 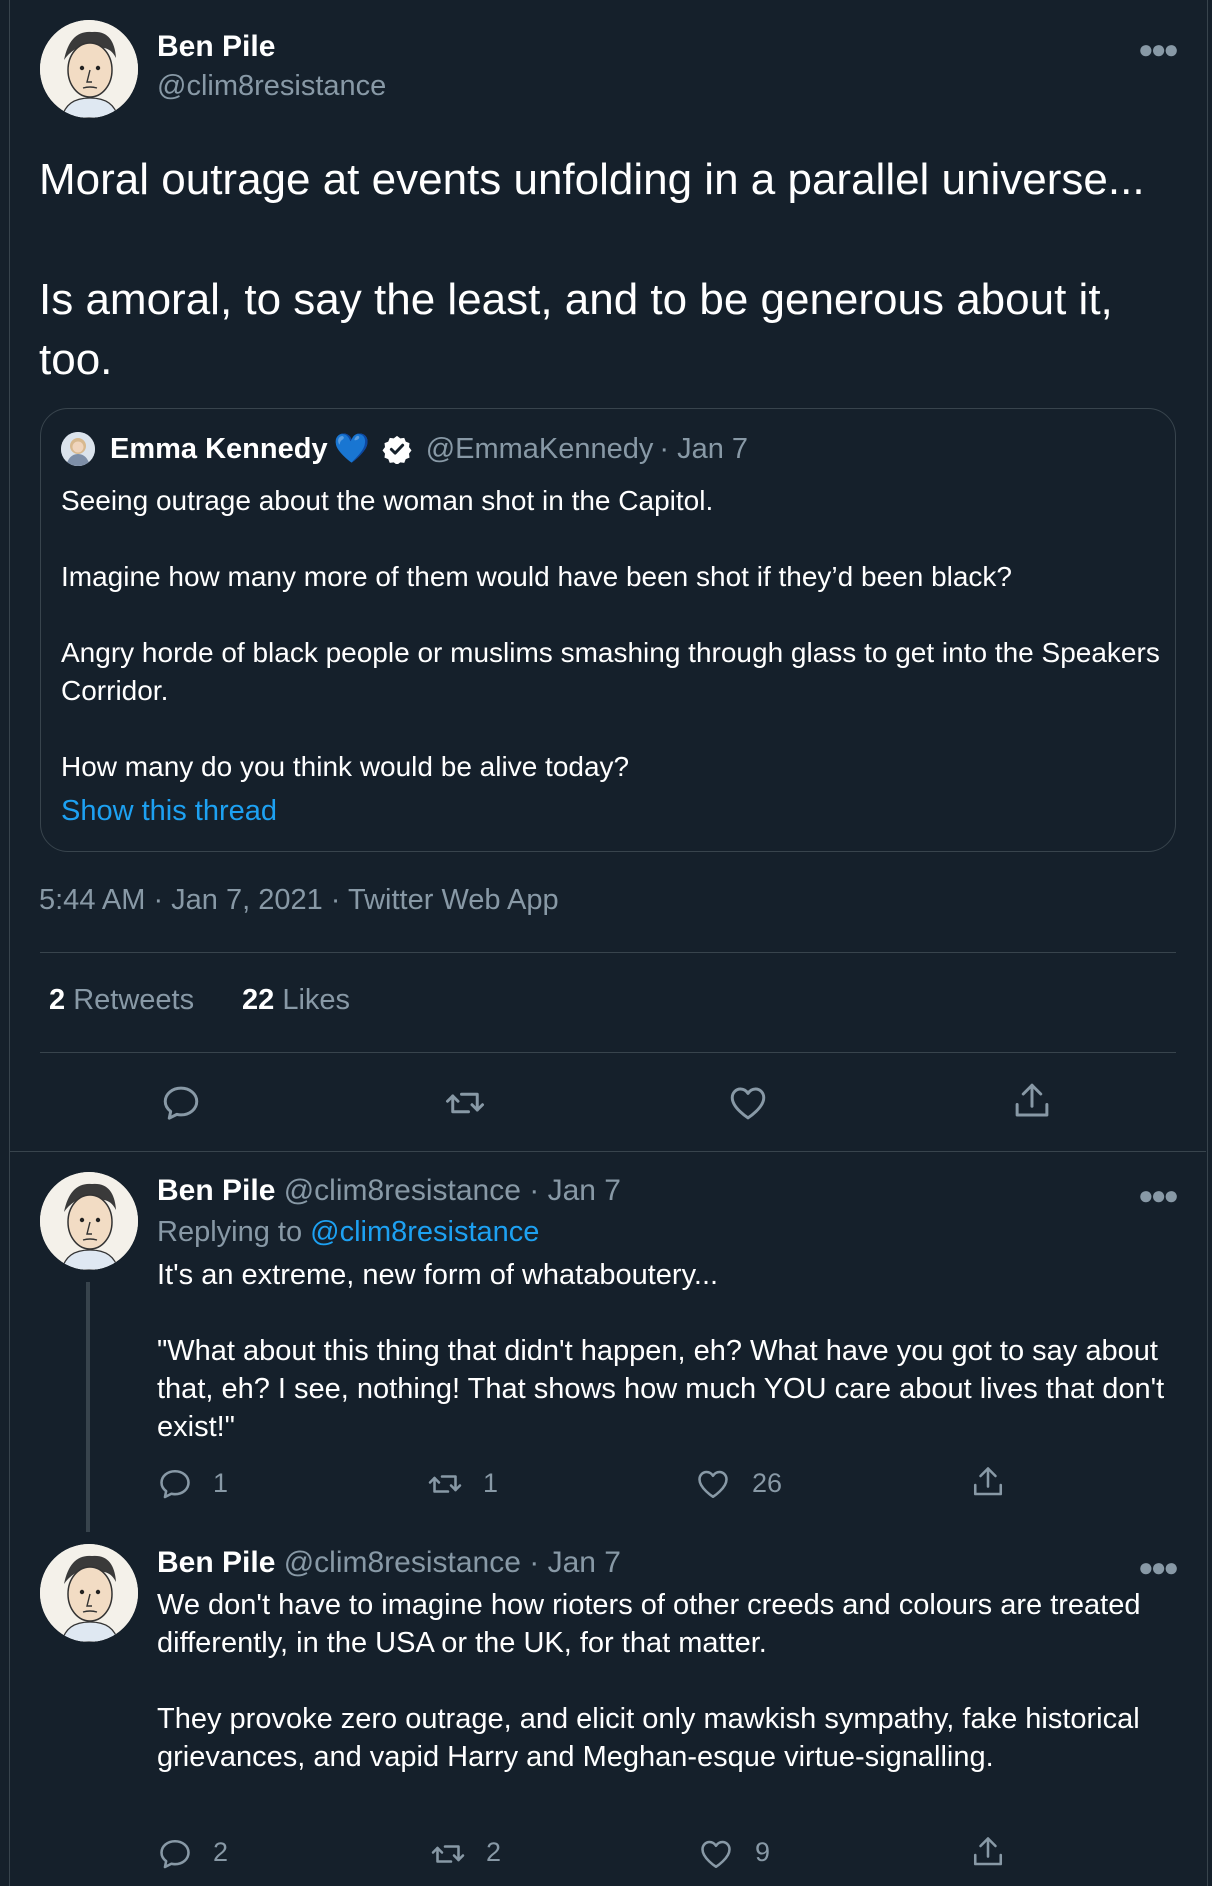 I want to click on author-handle: @clim8resistance, so click(x=271, y=86).